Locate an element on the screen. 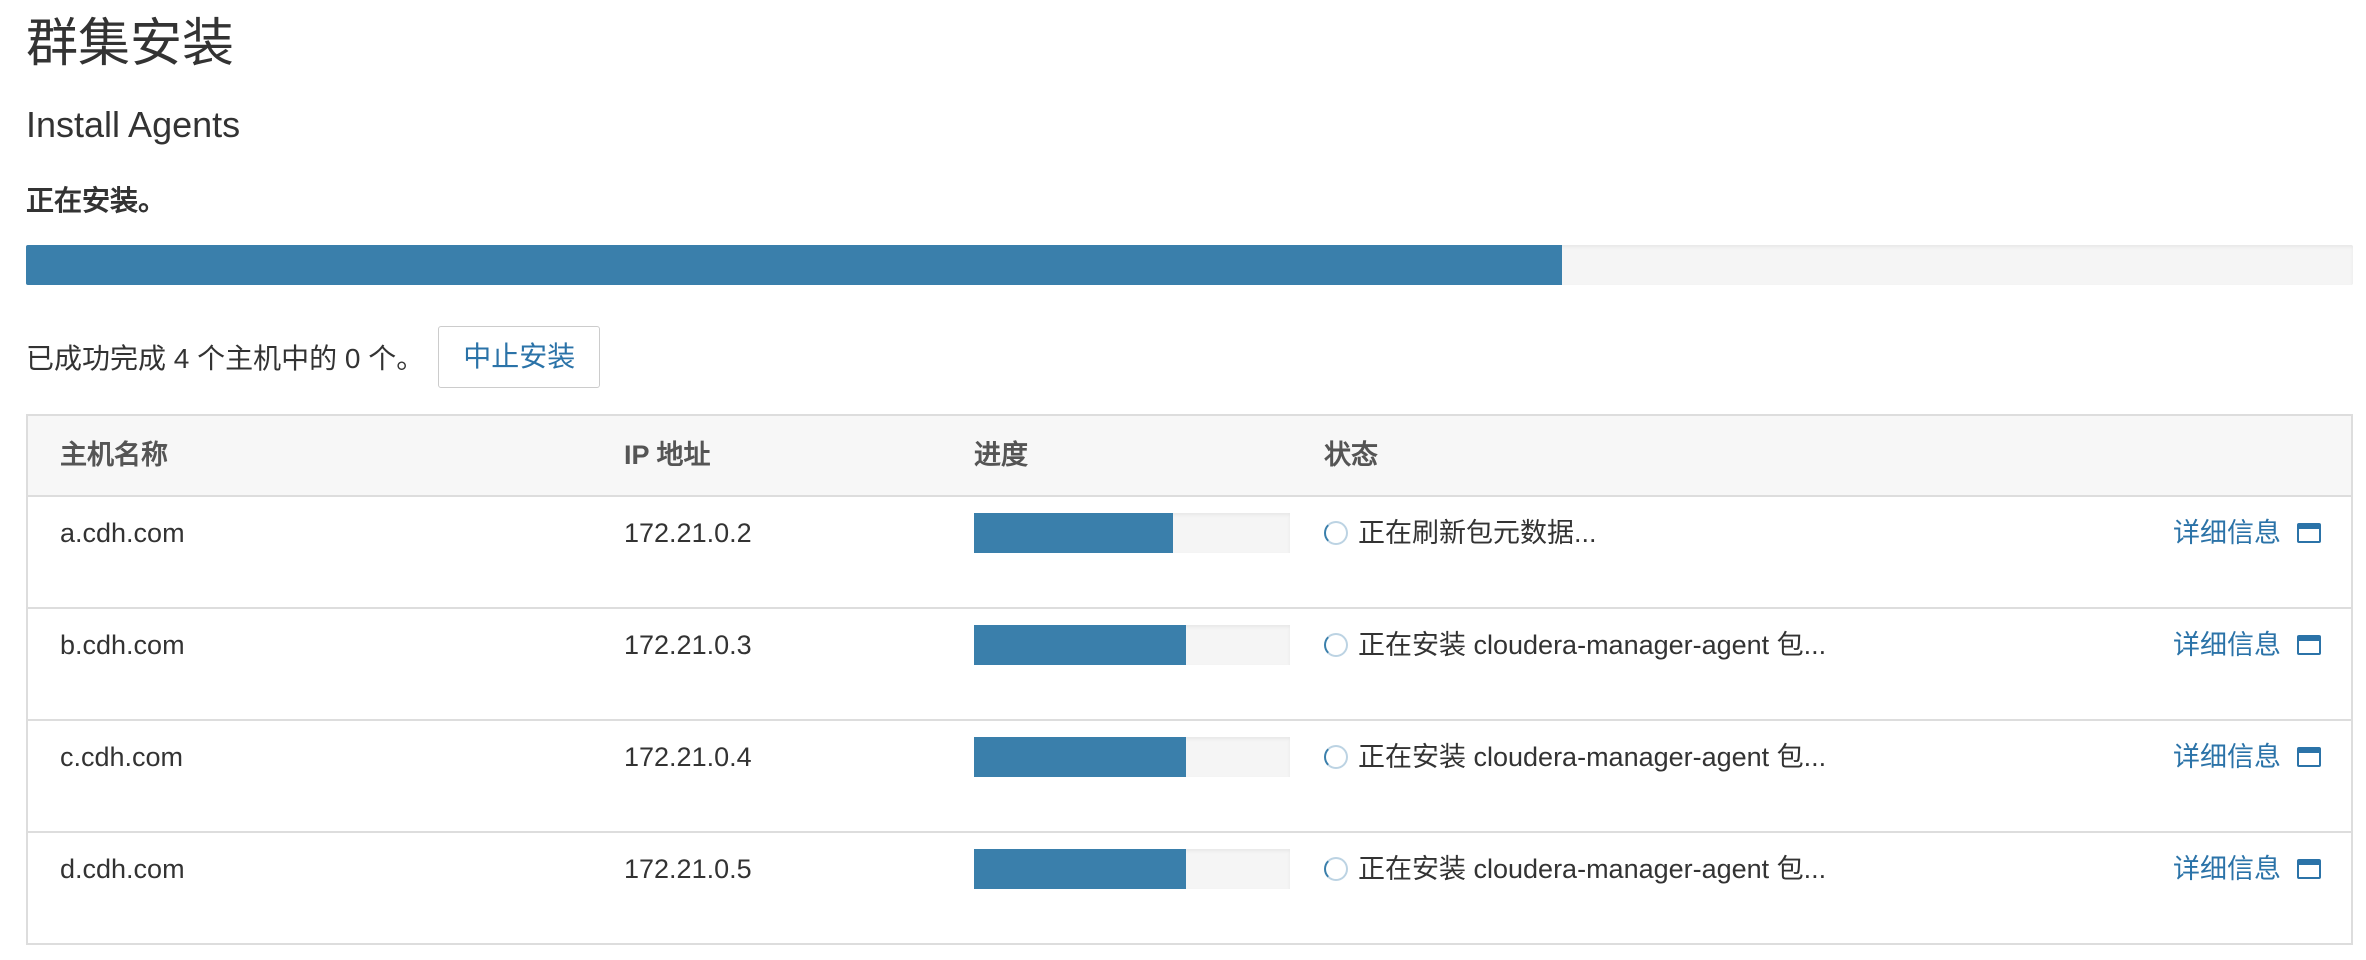 The height and width of the screenshot is (960, 2366). summary-row: 已成功完成 4 个主机中的 0 个。 中止安装 is located at coordinates (313, 357).